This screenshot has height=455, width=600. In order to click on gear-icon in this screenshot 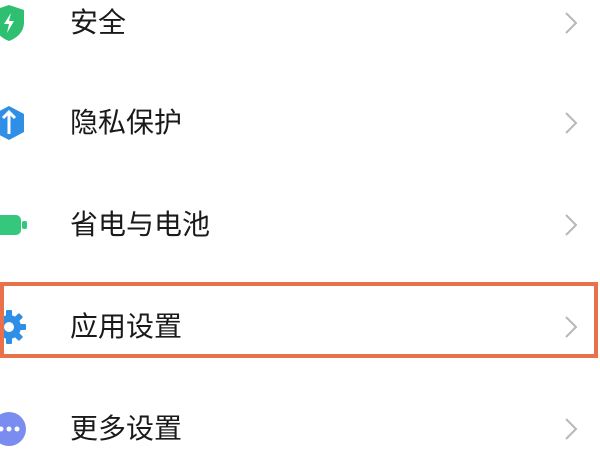, I will do `click(16, 327)`.